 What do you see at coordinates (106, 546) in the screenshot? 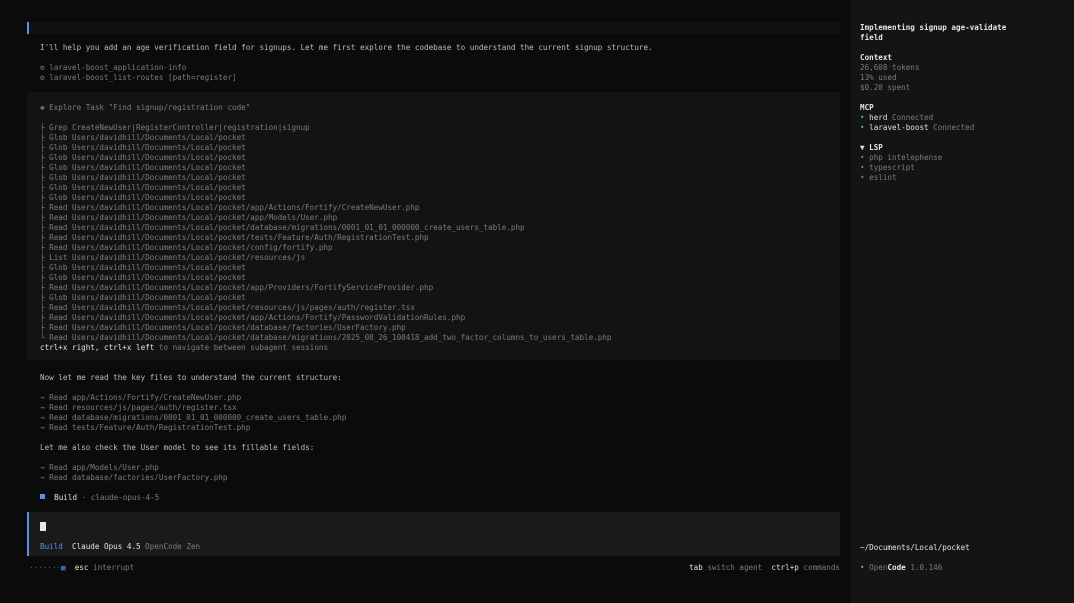
I see `model-label: Claude Opus 4.5` at bounding box center [106, 546].